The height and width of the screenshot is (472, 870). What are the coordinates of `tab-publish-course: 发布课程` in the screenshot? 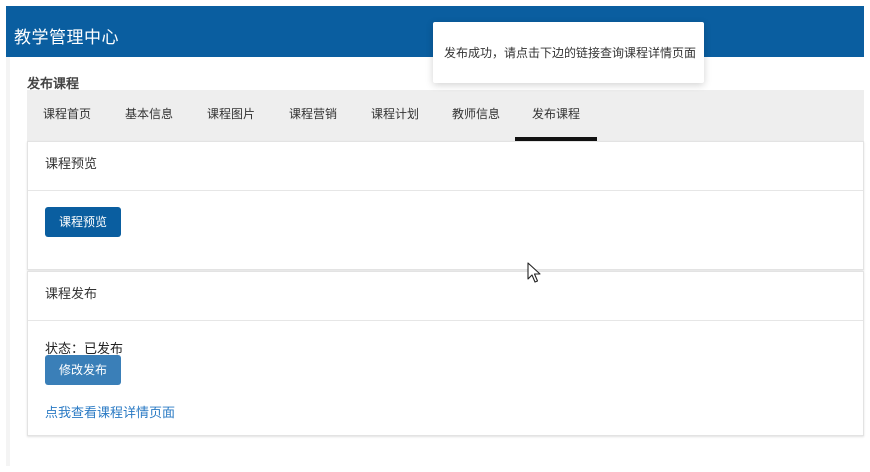 It's located at (556, 115).